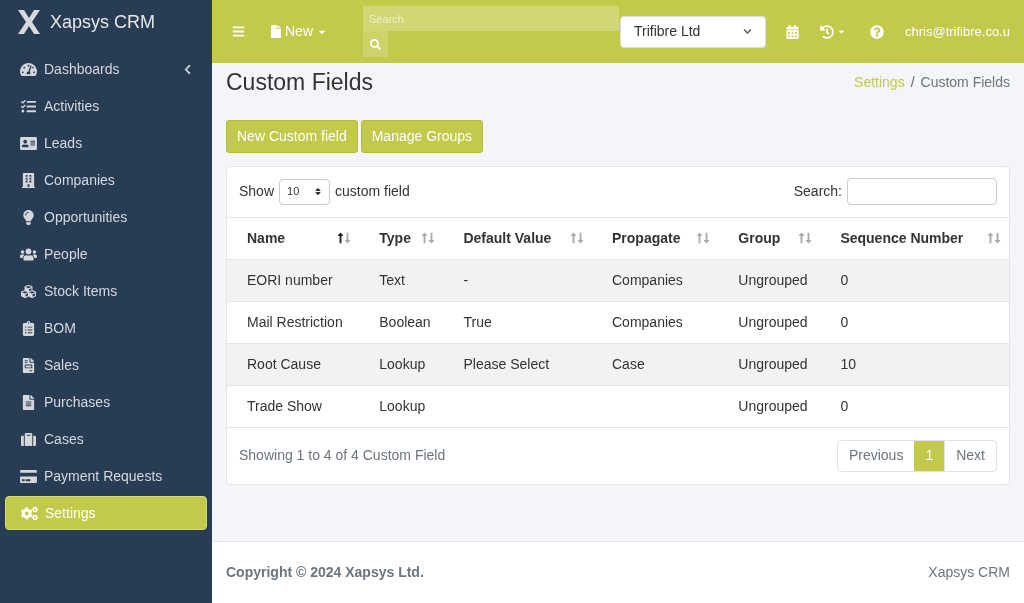 This screenshot has height=603, width=1024. I want to click on sidebar-item: Purchases, so click(106, 402).